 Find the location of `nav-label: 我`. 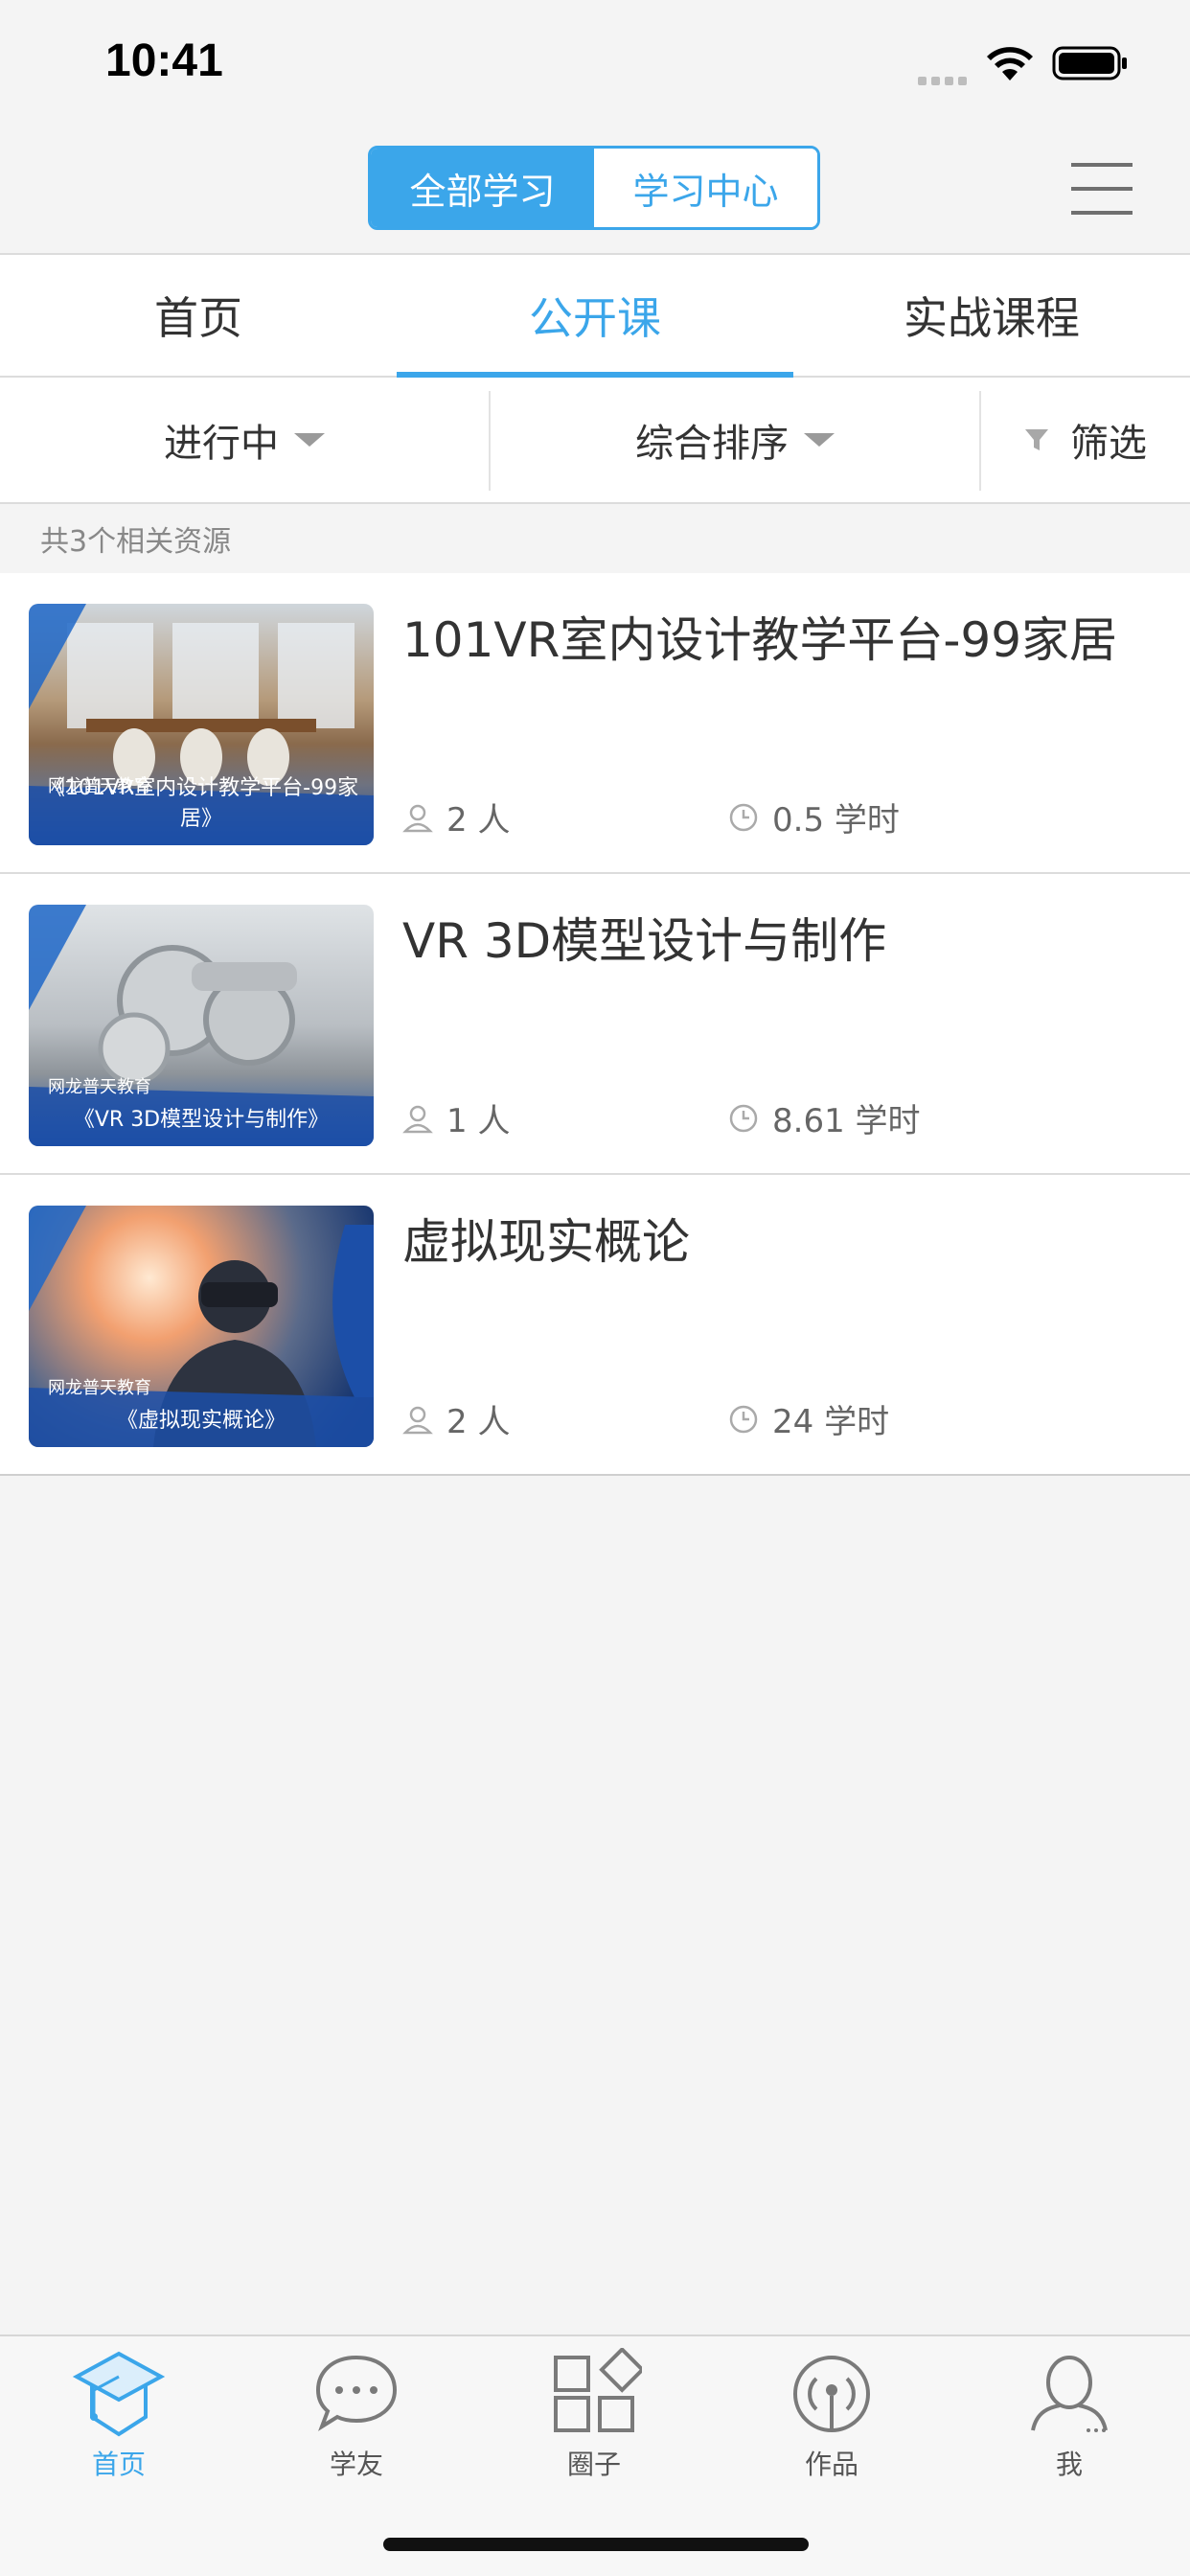

nav-label: 我 is located at coordinates (1069, 2464).